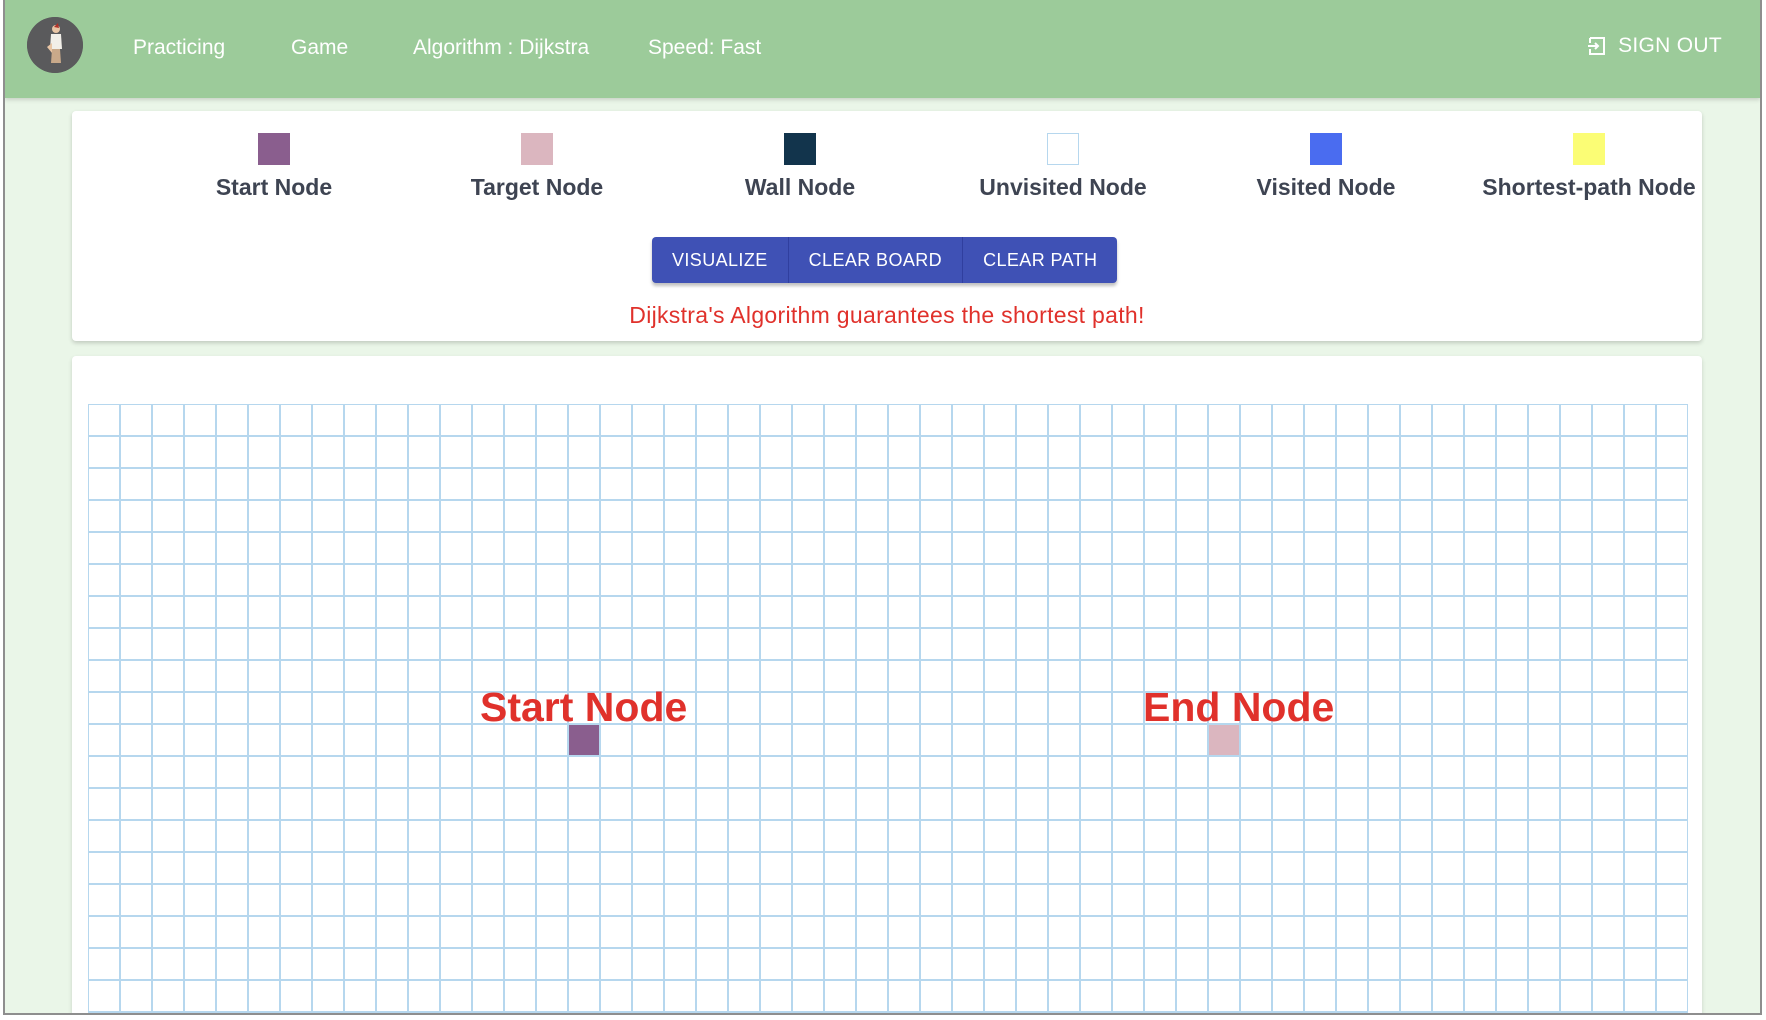 Image resolution: width=1766 pixels, height=1020 pixels. Describe the element at coordinates (704, 48) in the screenshot. I see `nav-speed-select: Speed: Fast` at that location.